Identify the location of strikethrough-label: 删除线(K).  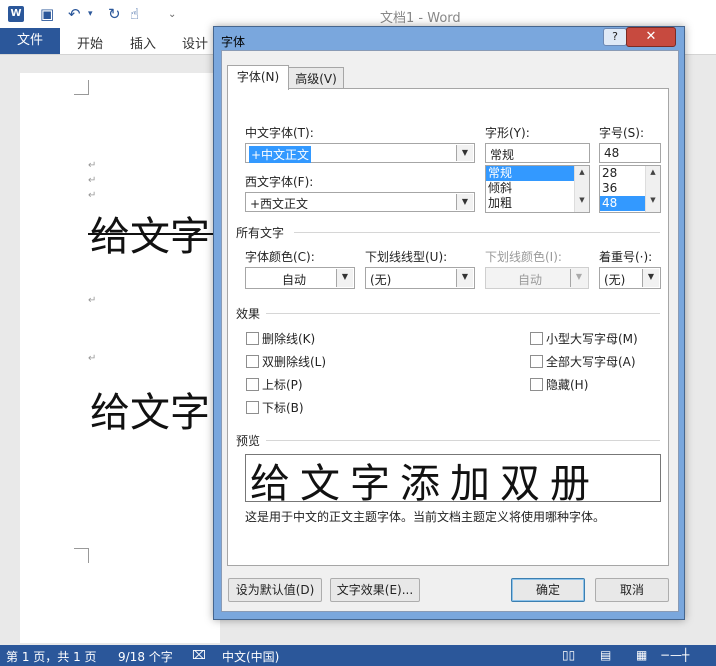
(288, 338).